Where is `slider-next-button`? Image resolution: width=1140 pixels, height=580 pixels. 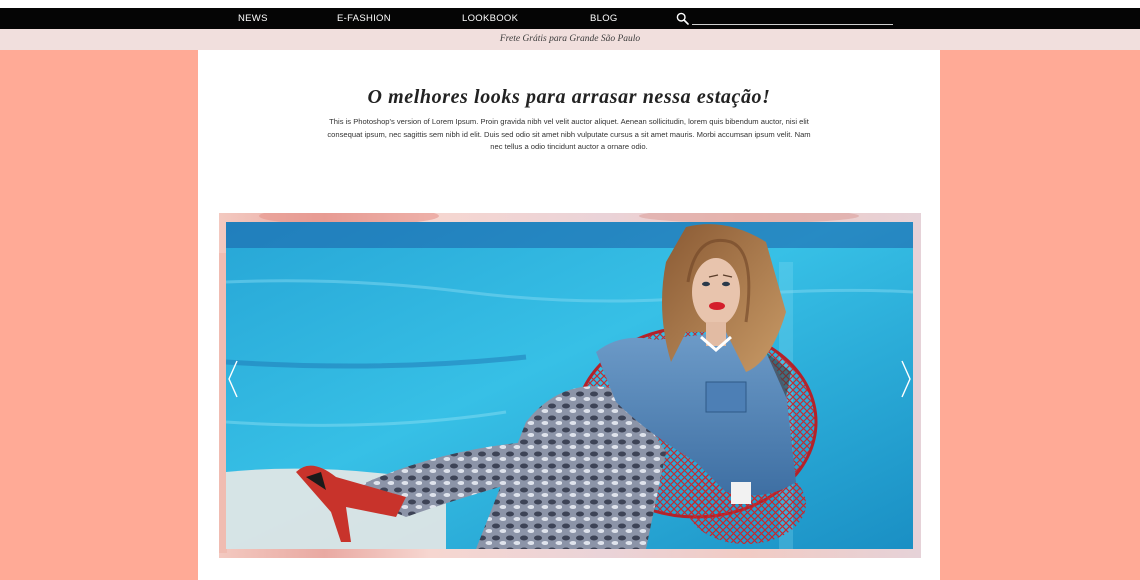 slider-next-button is located at coordinates (906, 379).